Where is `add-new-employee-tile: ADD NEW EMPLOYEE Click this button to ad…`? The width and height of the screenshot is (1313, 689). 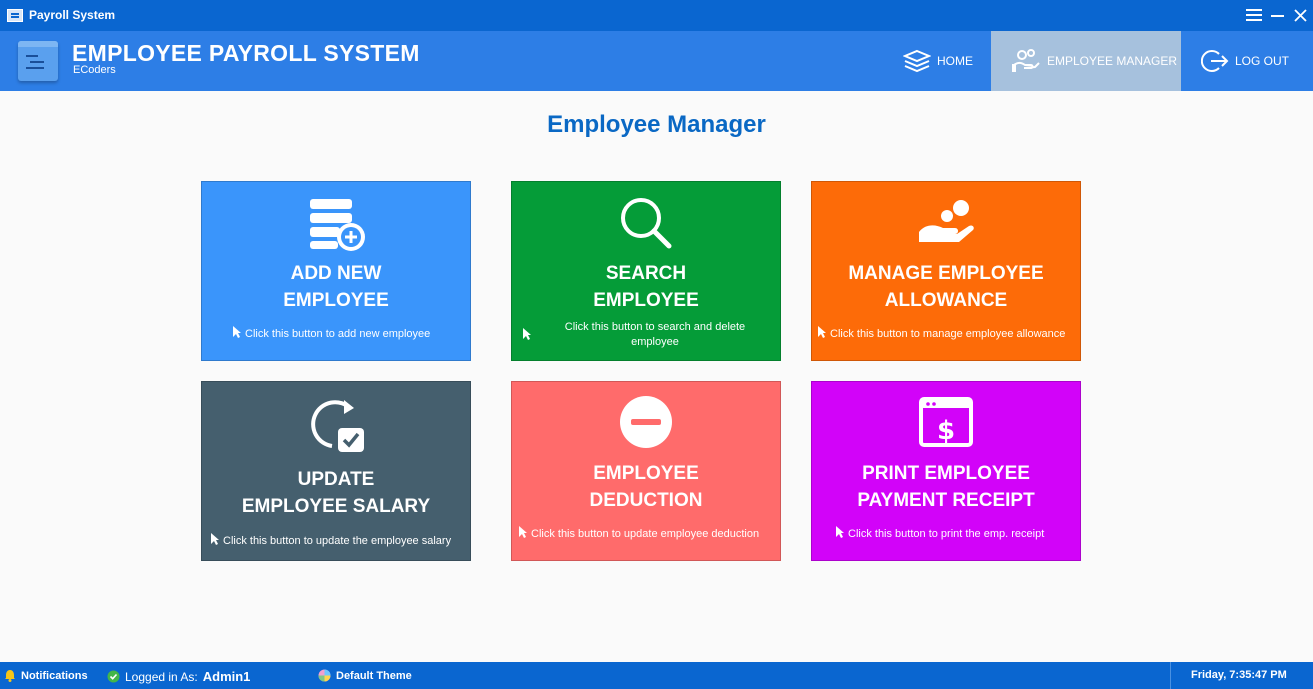 add-new-employee-tile: ADD NEW EMPLOYEE Click this button to ad… is located at coordinates (336, 271).